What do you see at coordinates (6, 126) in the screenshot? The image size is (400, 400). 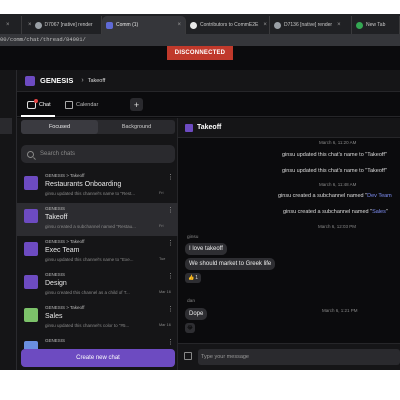 I see `community-rail-selected` at bounding box center [6, 126].